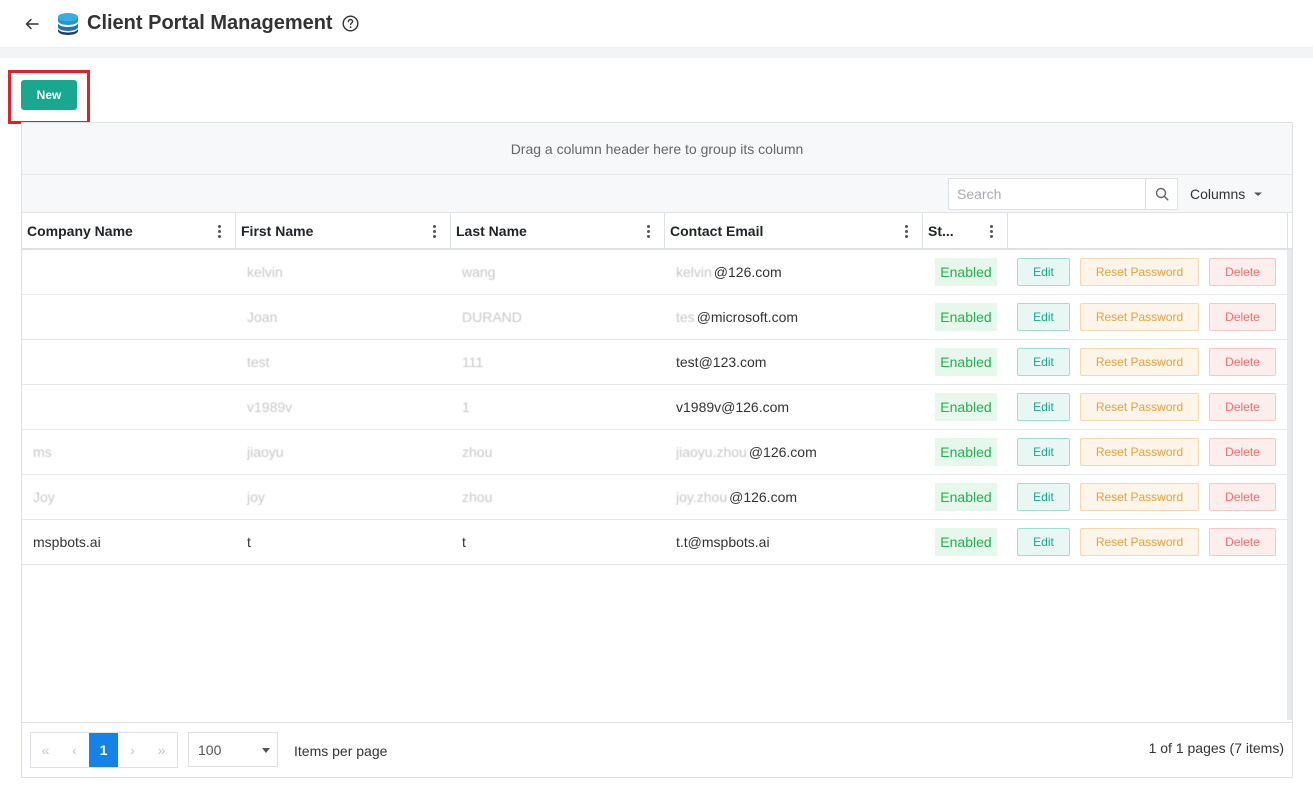  I want to click on page-size-select: 100, so click(233, 749).